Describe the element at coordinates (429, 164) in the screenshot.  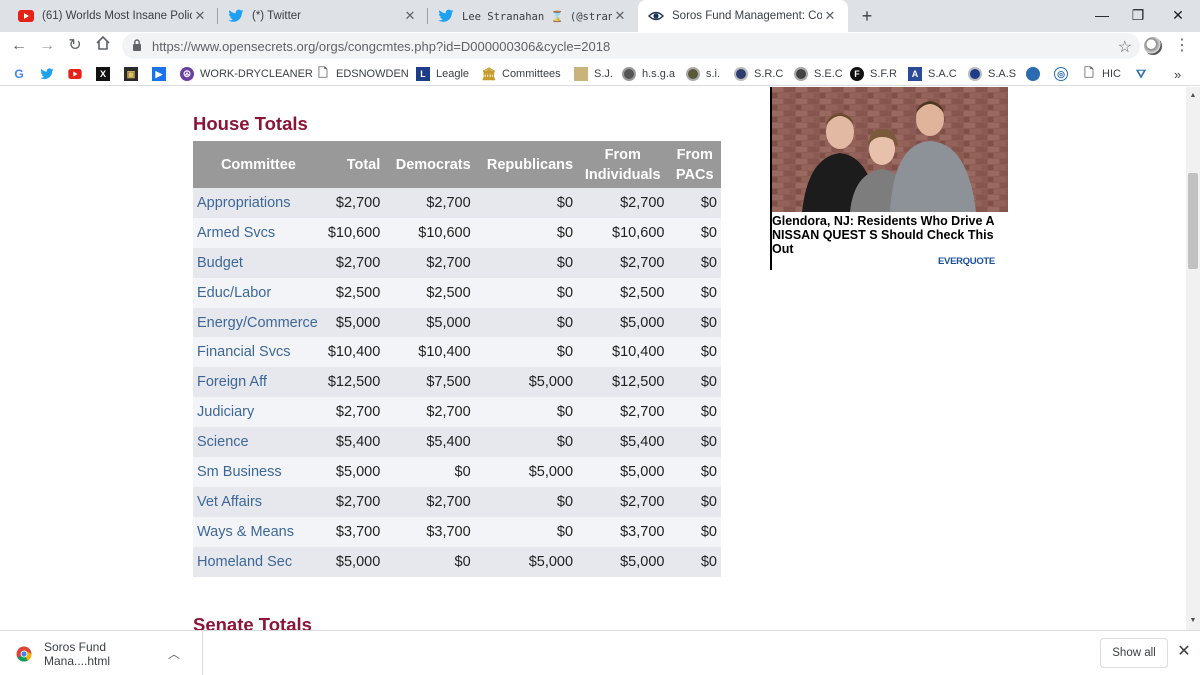
I see `column-header-democrats: Democrats` at that location.